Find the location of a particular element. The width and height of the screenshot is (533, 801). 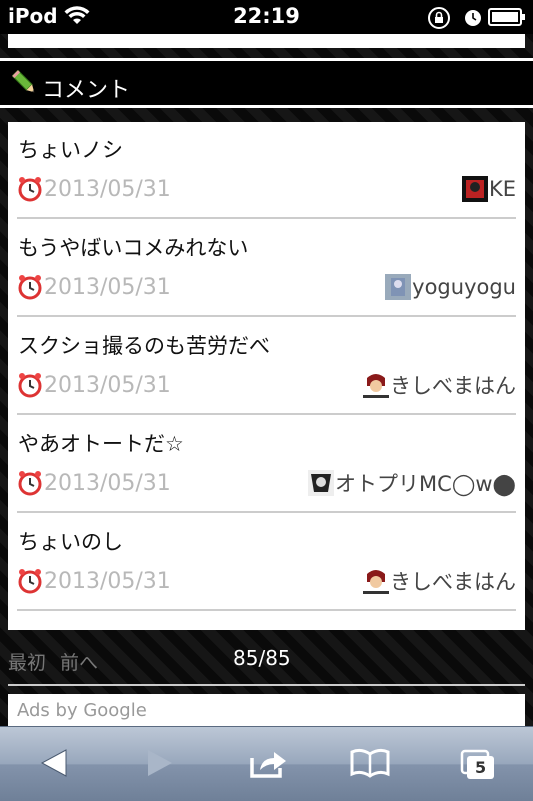

comment-item: ちょいのし 2013/05/31 きしべまはん is located at coordinates (266, 562).